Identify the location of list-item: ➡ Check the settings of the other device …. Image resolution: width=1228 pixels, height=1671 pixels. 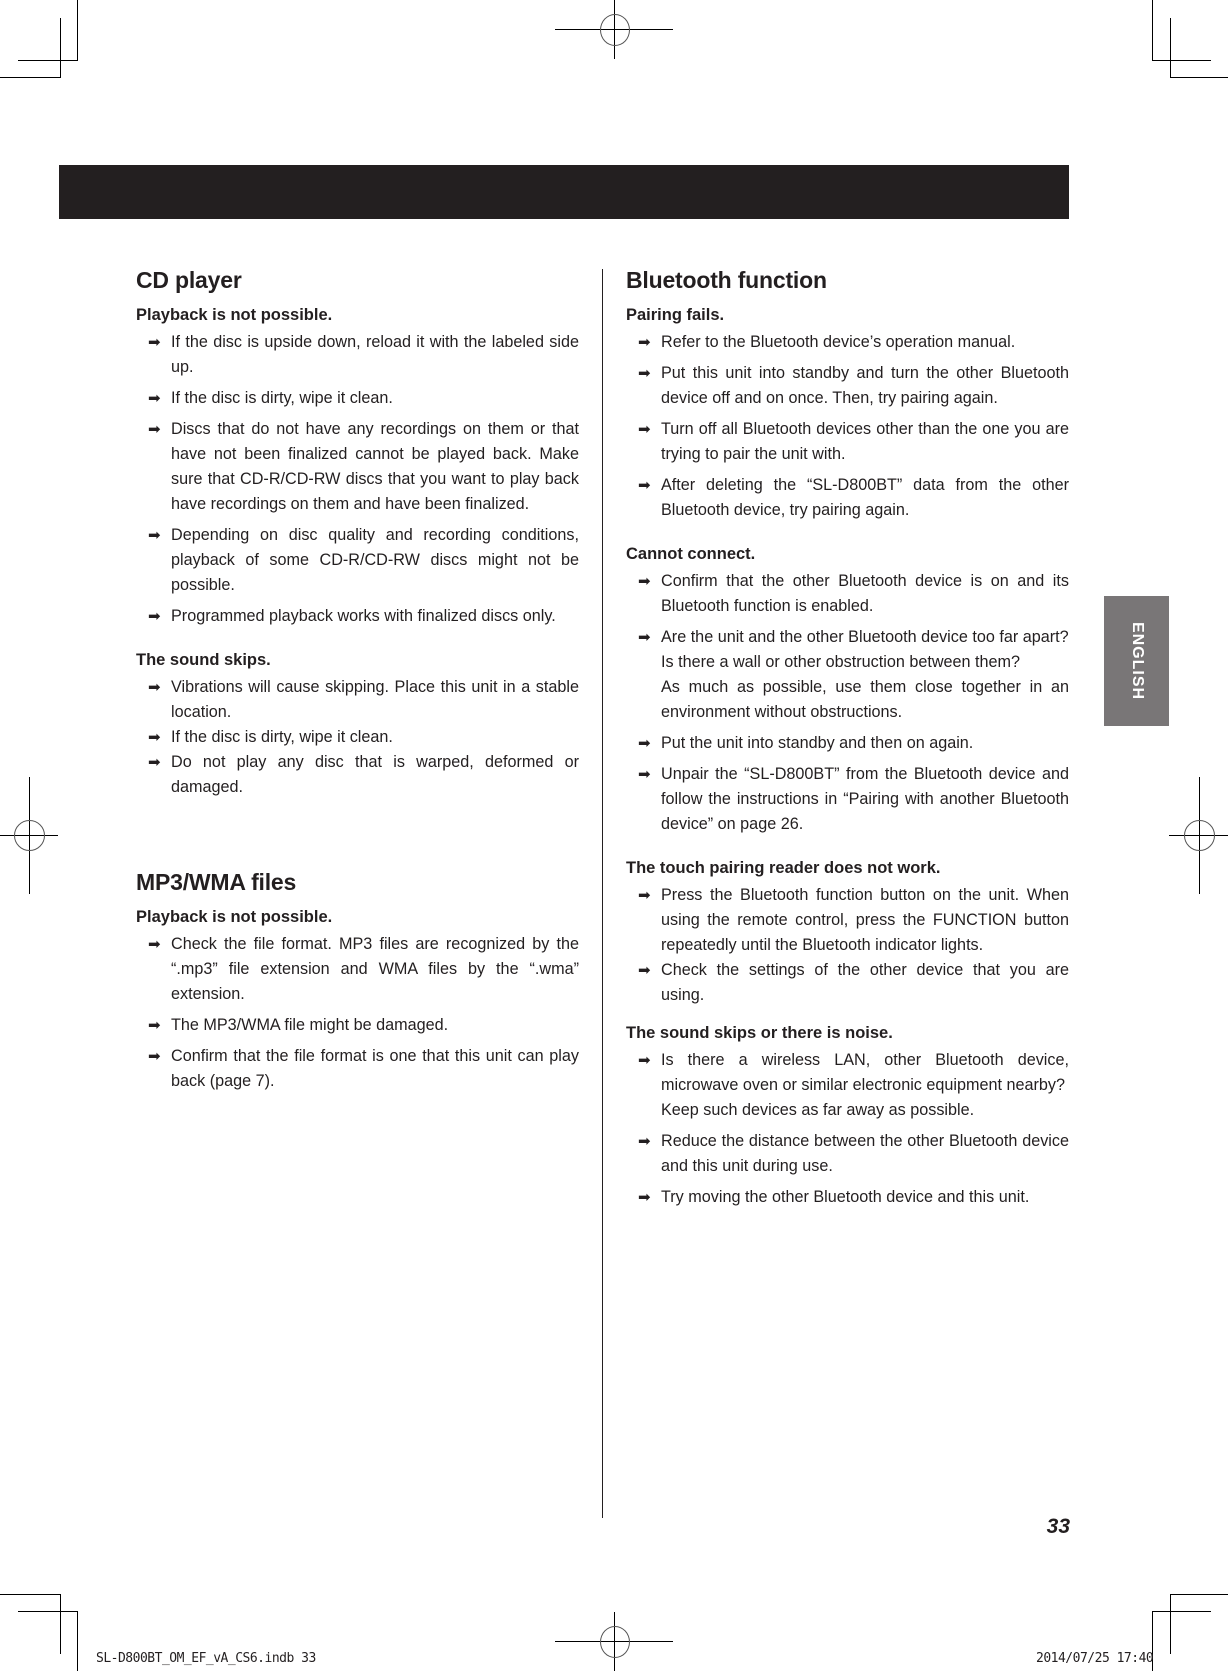
(847, 983).